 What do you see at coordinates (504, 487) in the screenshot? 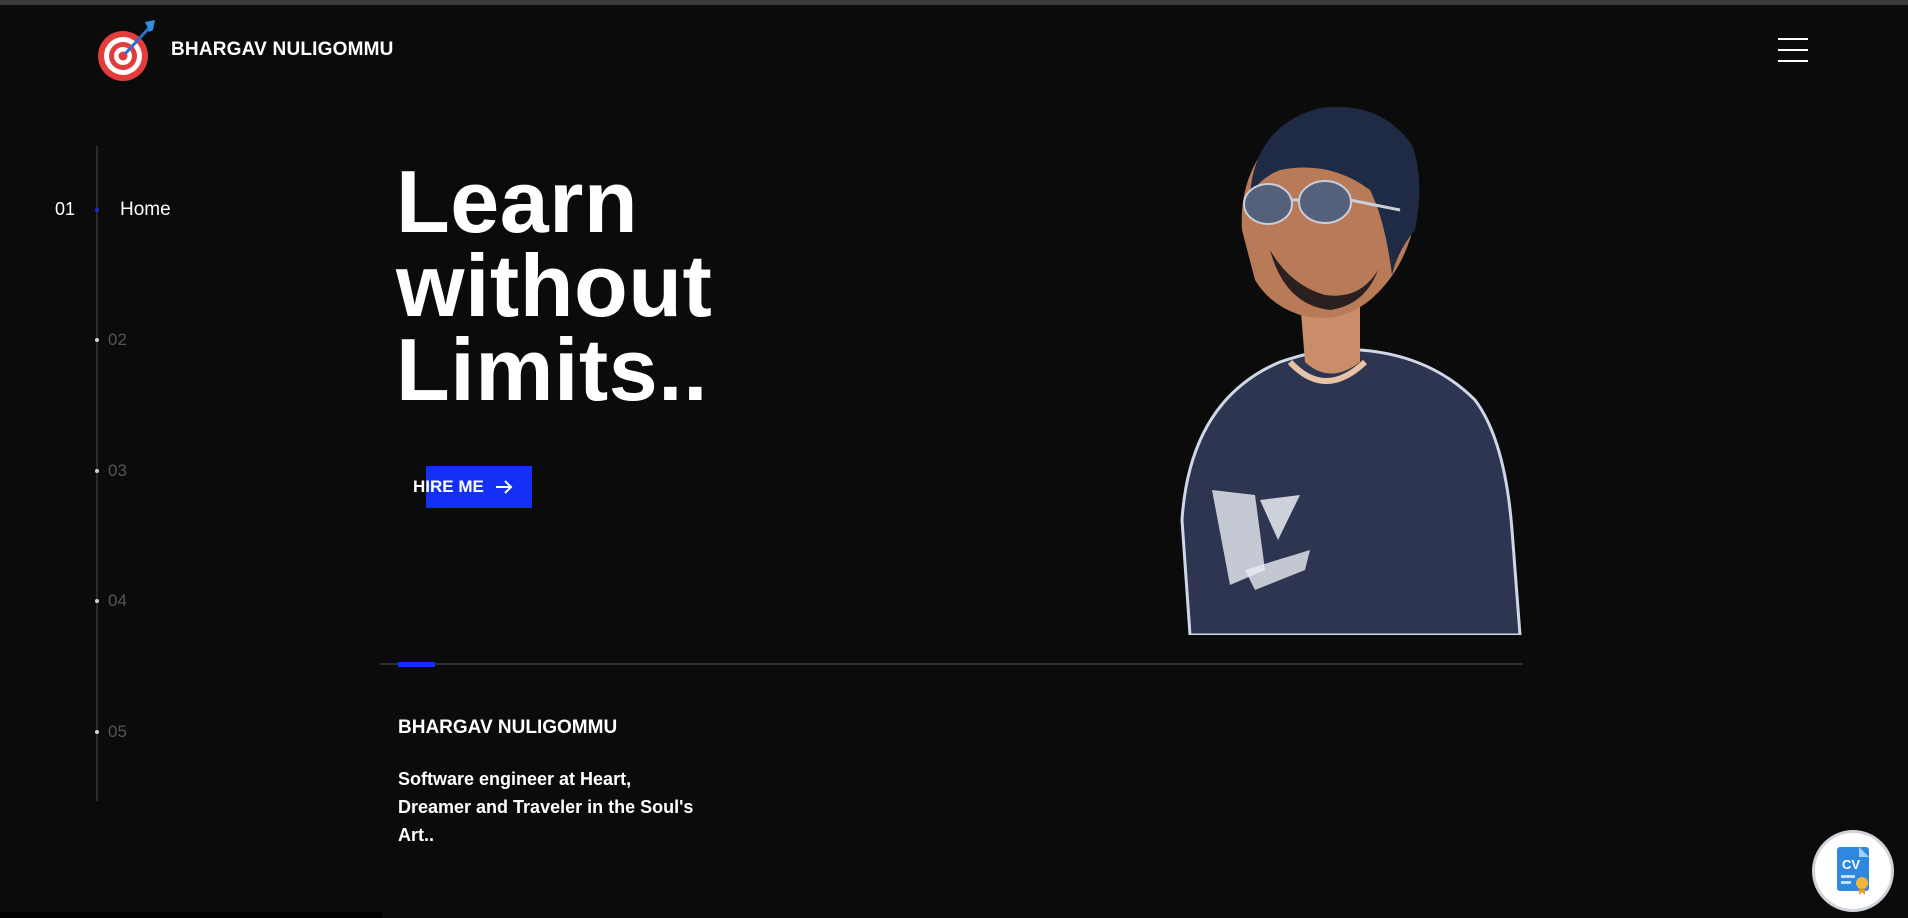
I see `arrow-right-icon` at bounding box center [504, 487].